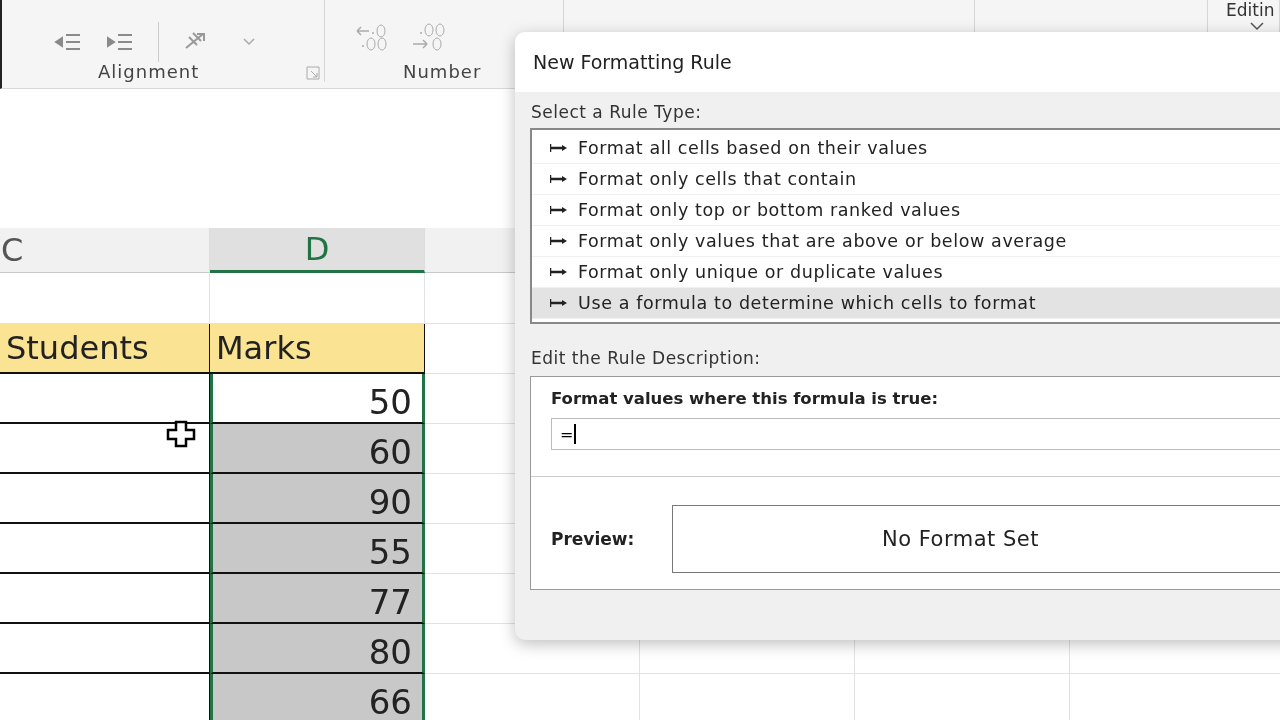 This screenshot has height=720, width=1280. Describe the element at coordinates (745, 398) in the screenshot. I see `field-label: Format values where this formula is true:` at that location.